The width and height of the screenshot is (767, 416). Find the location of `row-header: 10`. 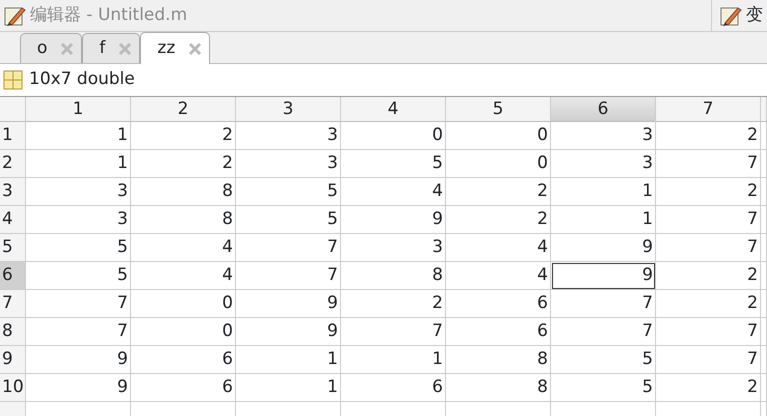

row-header: 10 is located at coordinates (13, 388).